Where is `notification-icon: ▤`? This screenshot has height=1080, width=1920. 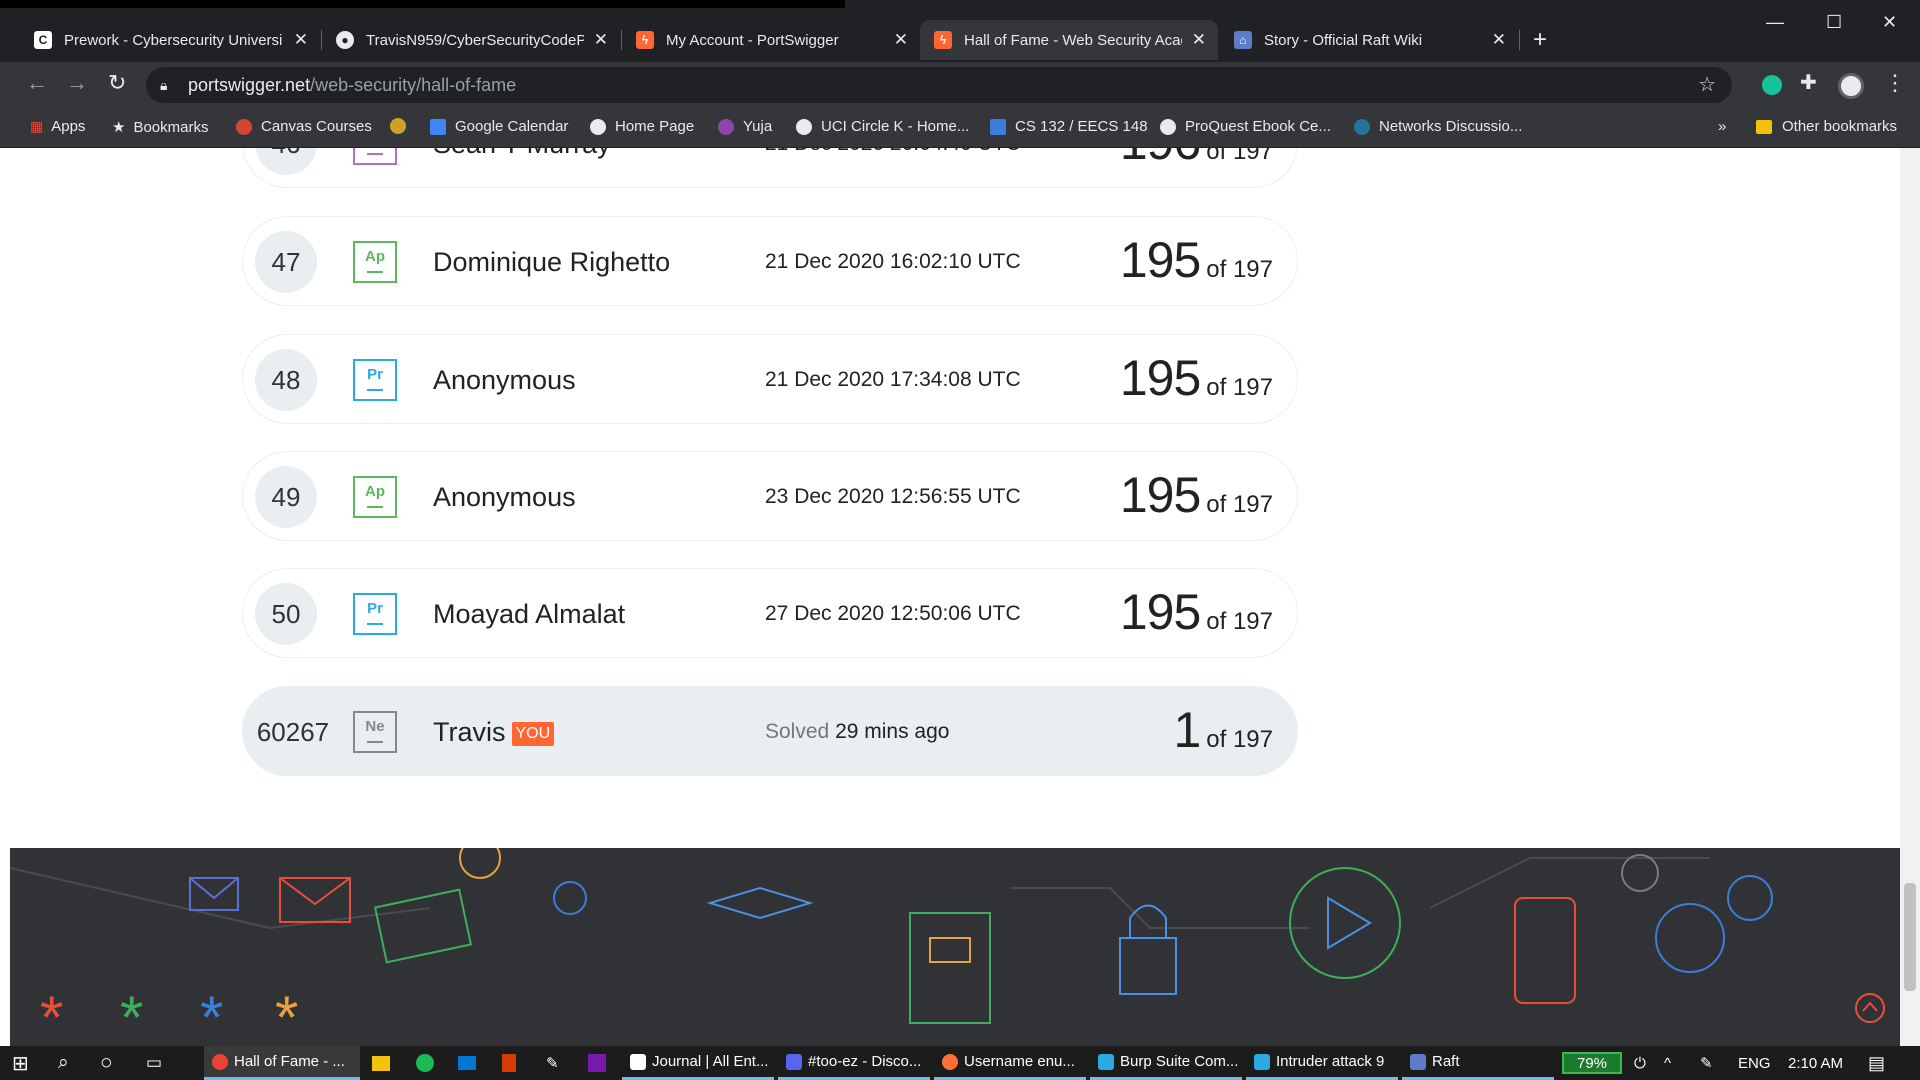
notification-icon: ▤ is located at coordinates (1876, 1063).